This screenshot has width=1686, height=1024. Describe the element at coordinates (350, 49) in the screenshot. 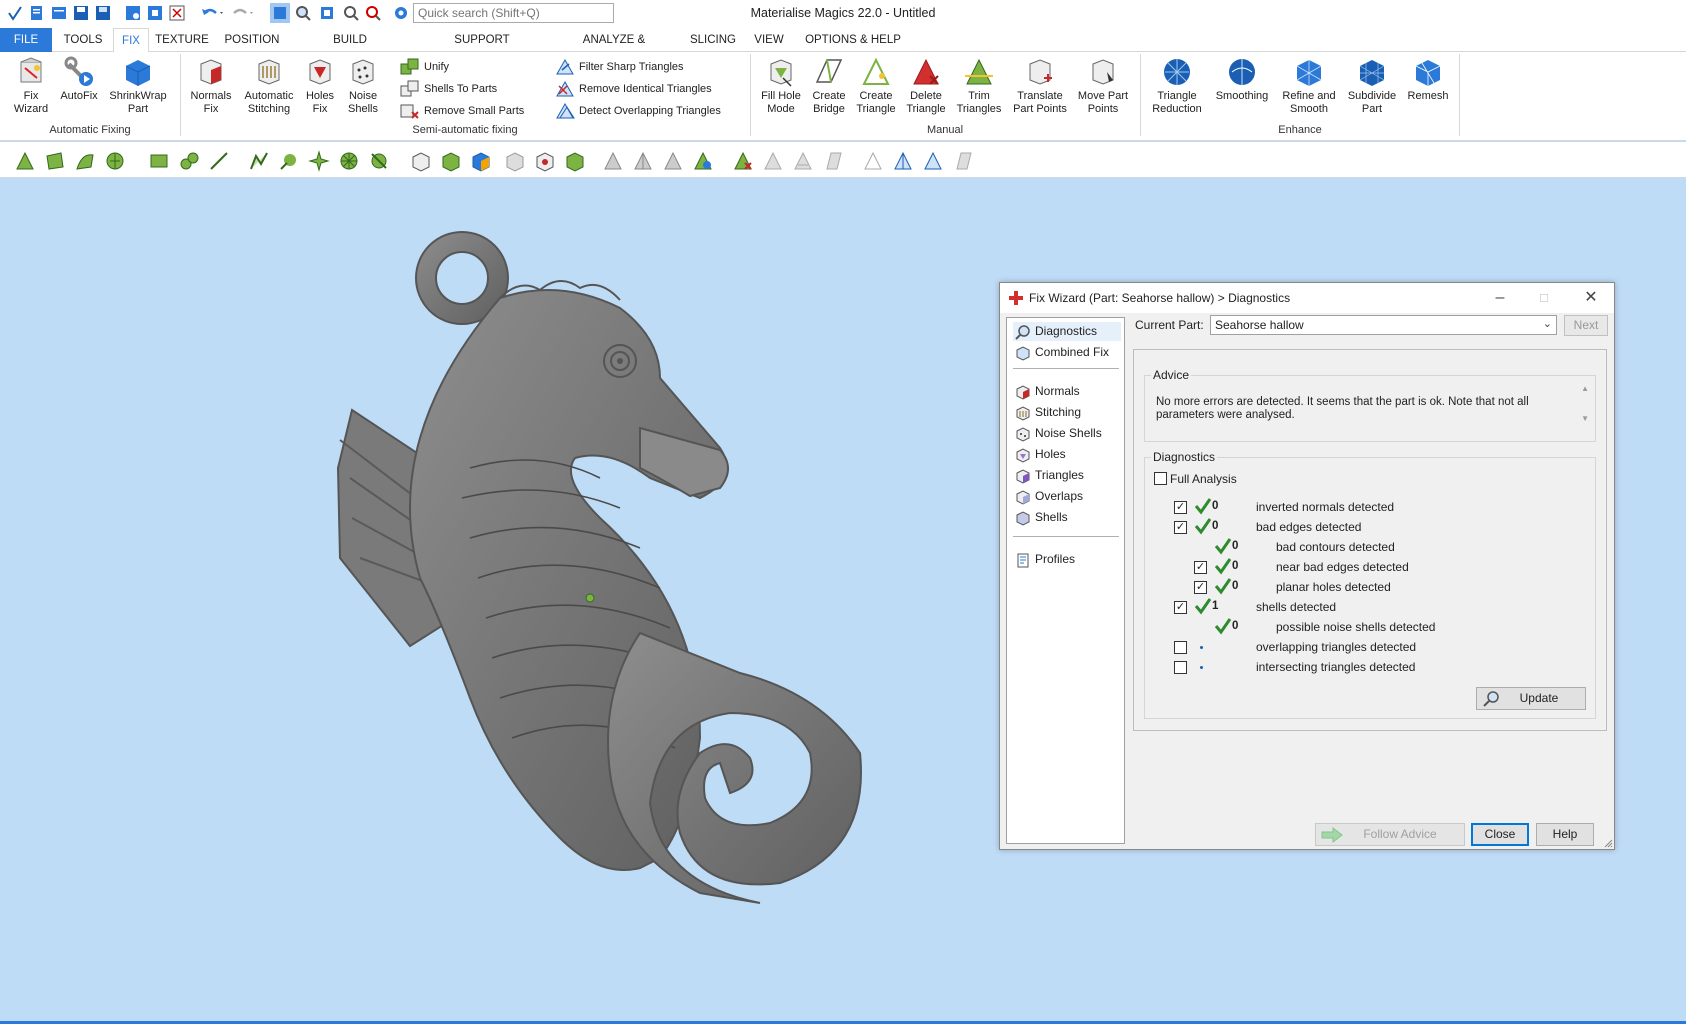

I see `tab-build-preparation: BUILD PREPARATION` at that location.